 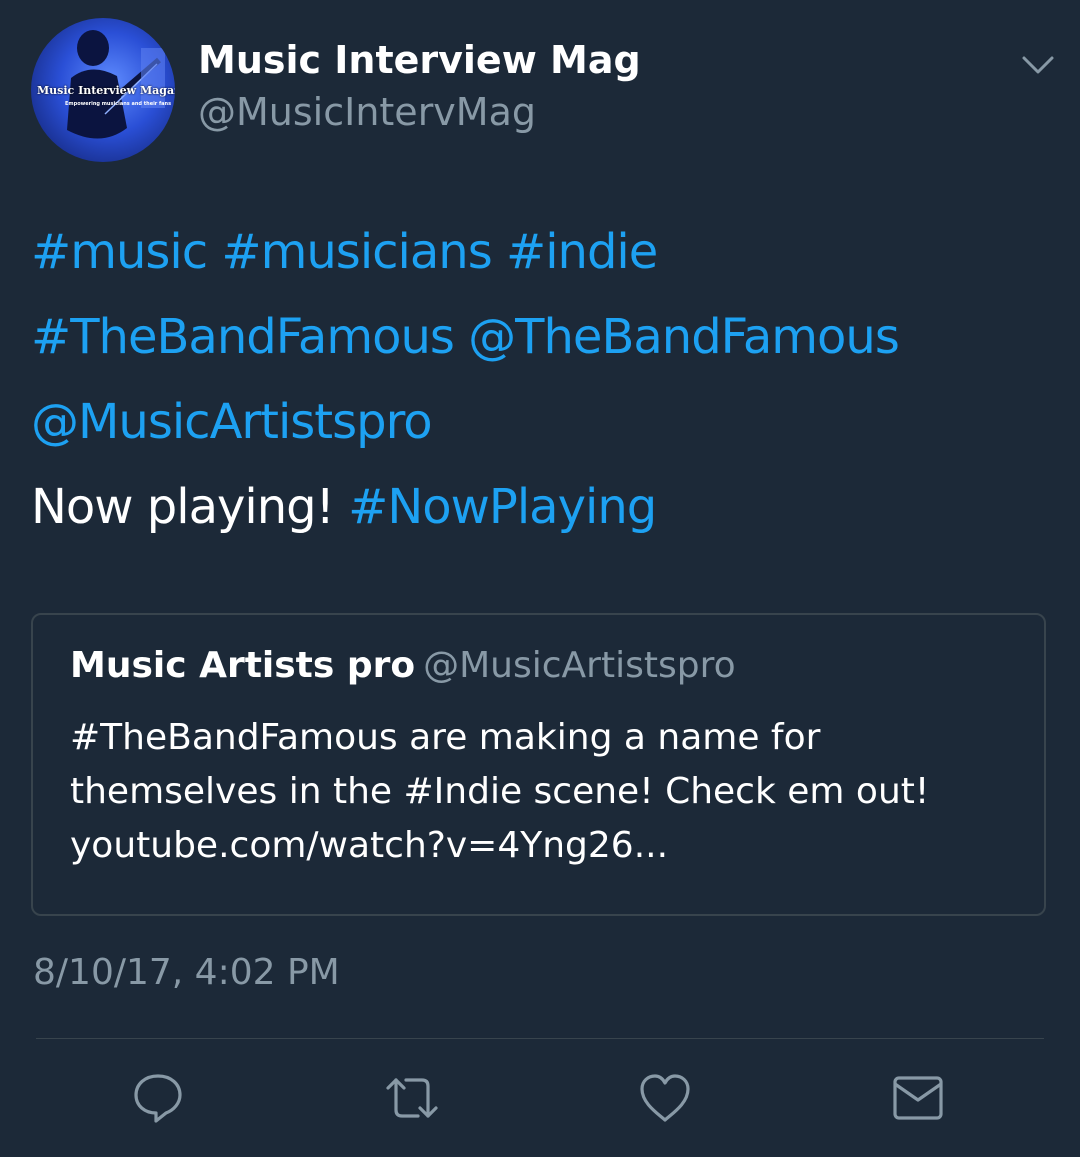 I want to click on avatar-title: Music Interview Magazine, so click(x=106, y=90).